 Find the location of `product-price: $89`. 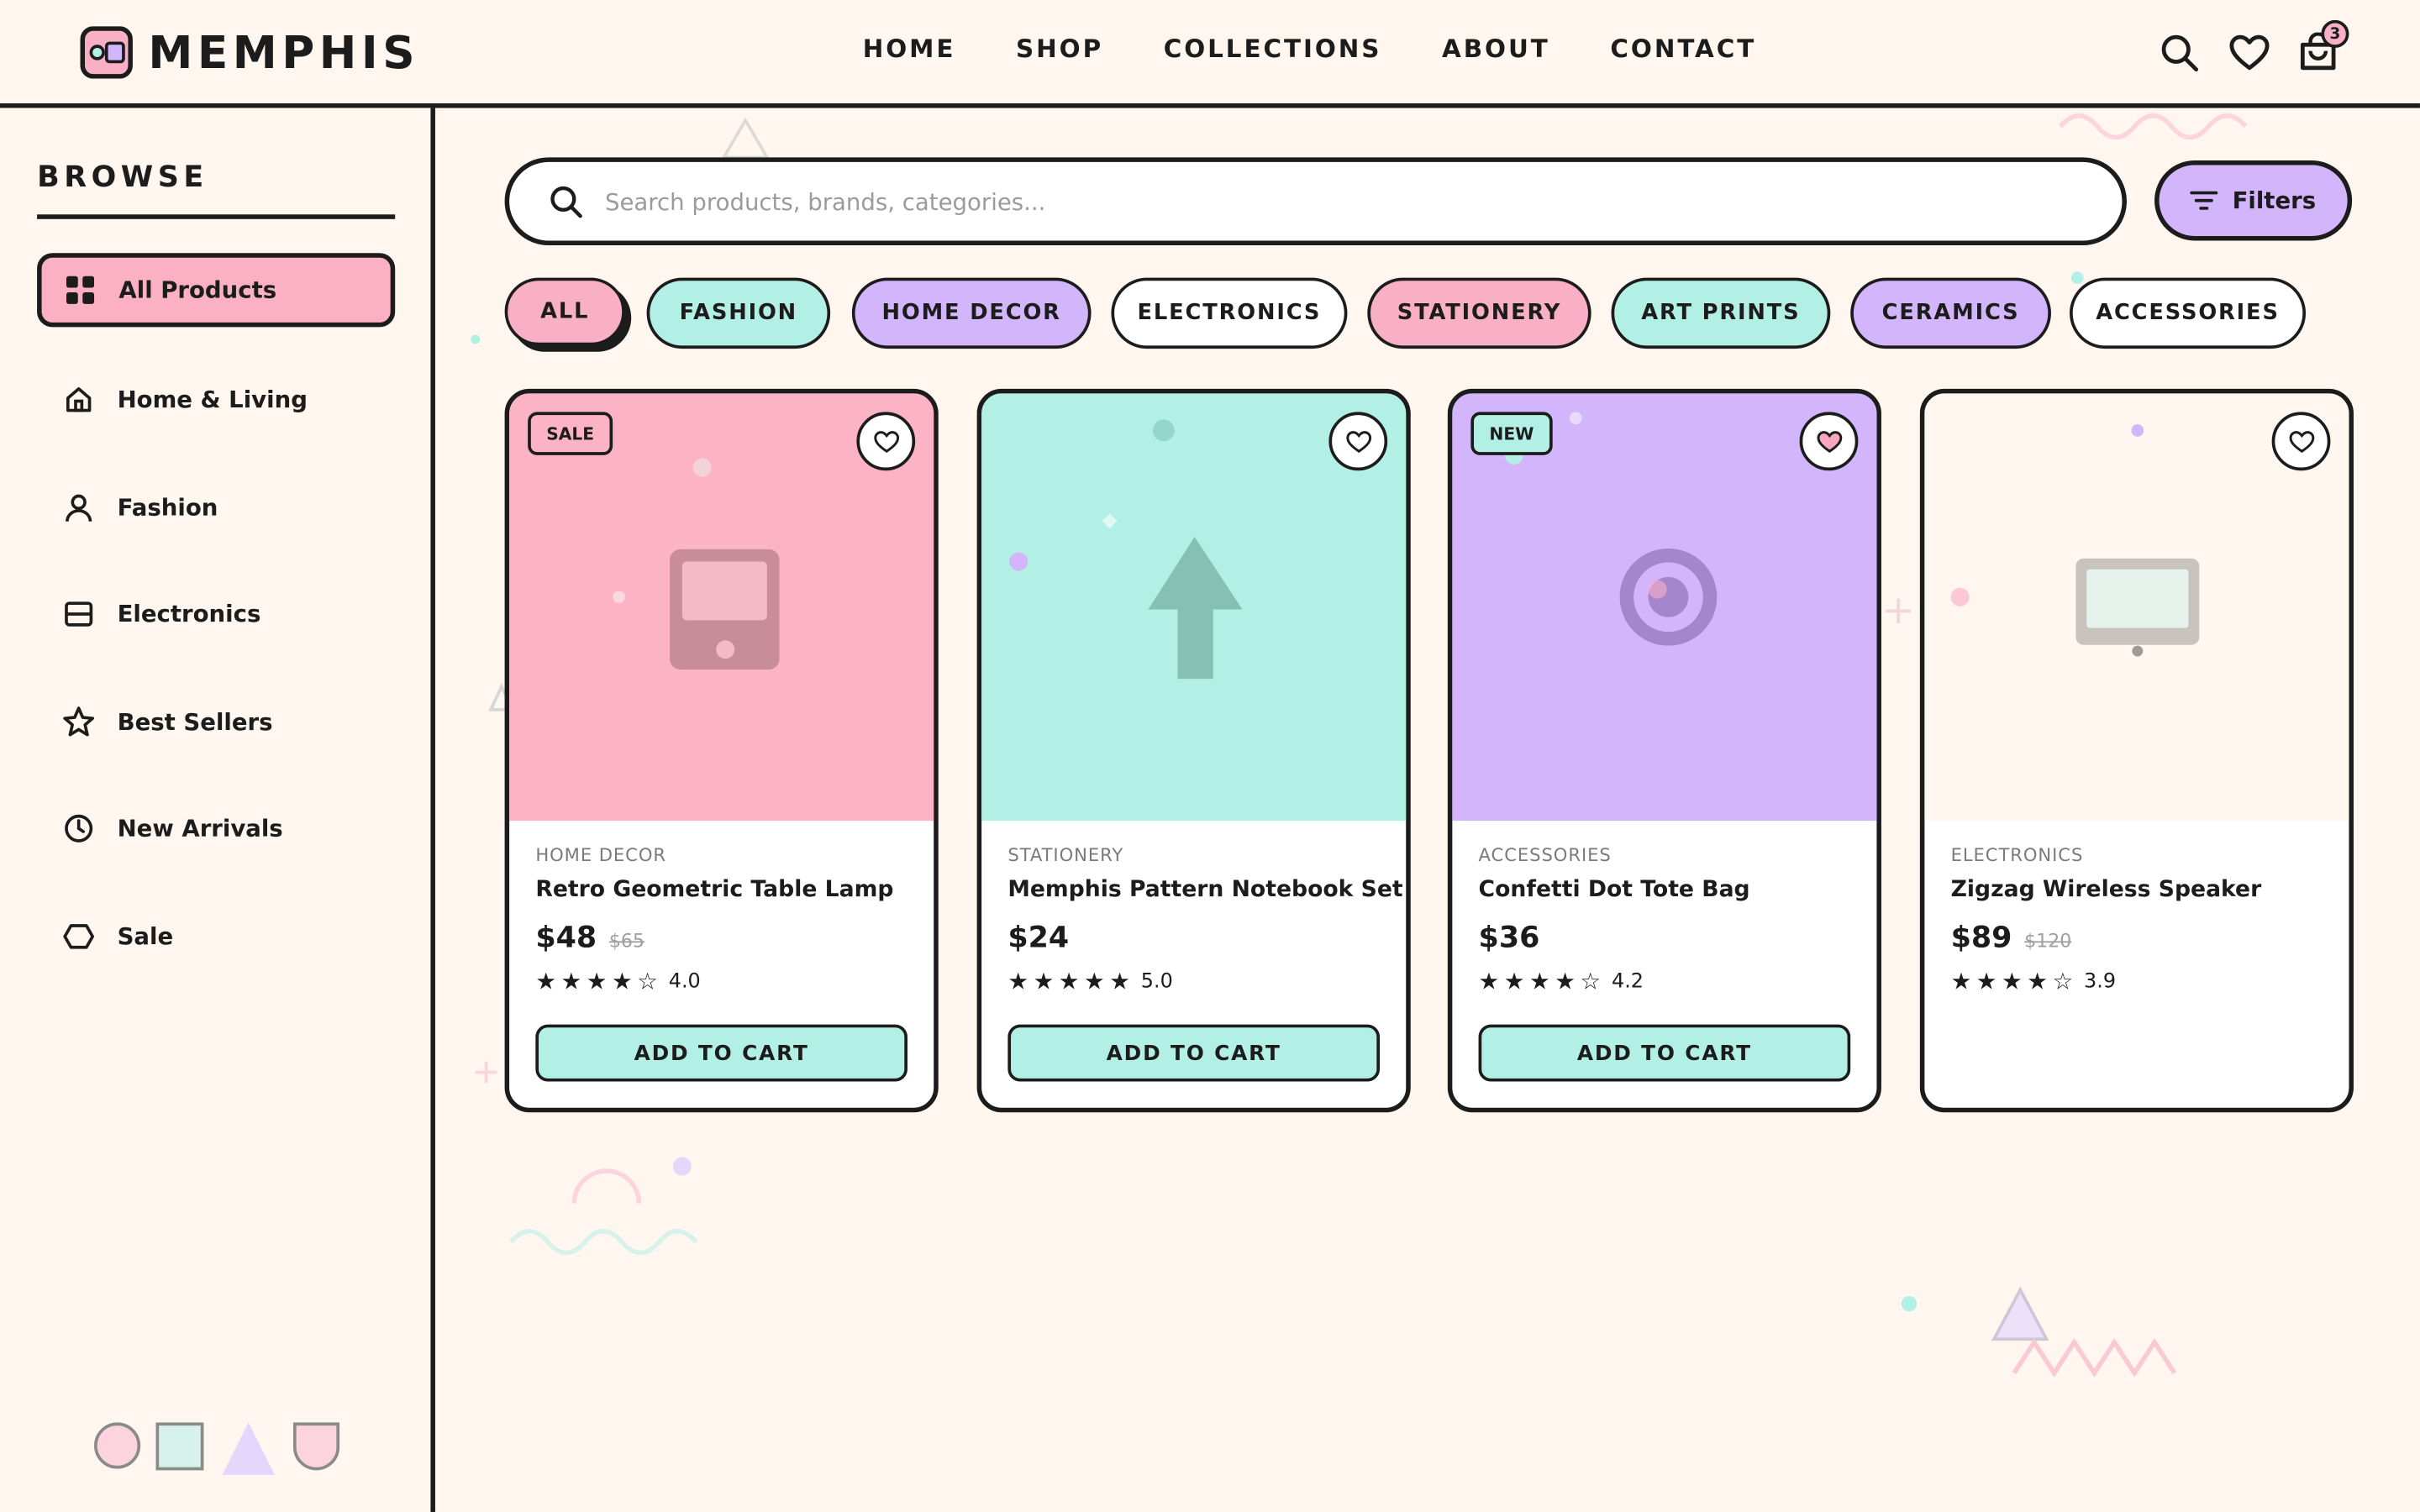

product-price: $89 is located at coordinates (1981, 938).